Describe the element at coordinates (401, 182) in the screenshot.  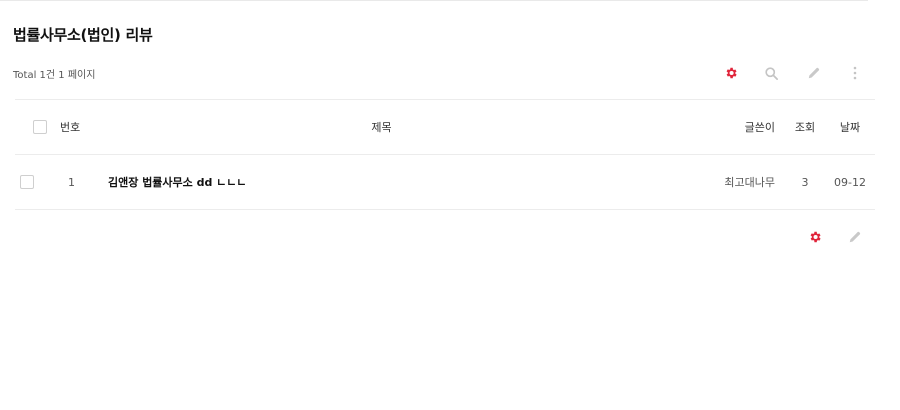
I see `row-title-cell: 김앤장 법률사무소 dd ㄴㄴㄴ` at that location.